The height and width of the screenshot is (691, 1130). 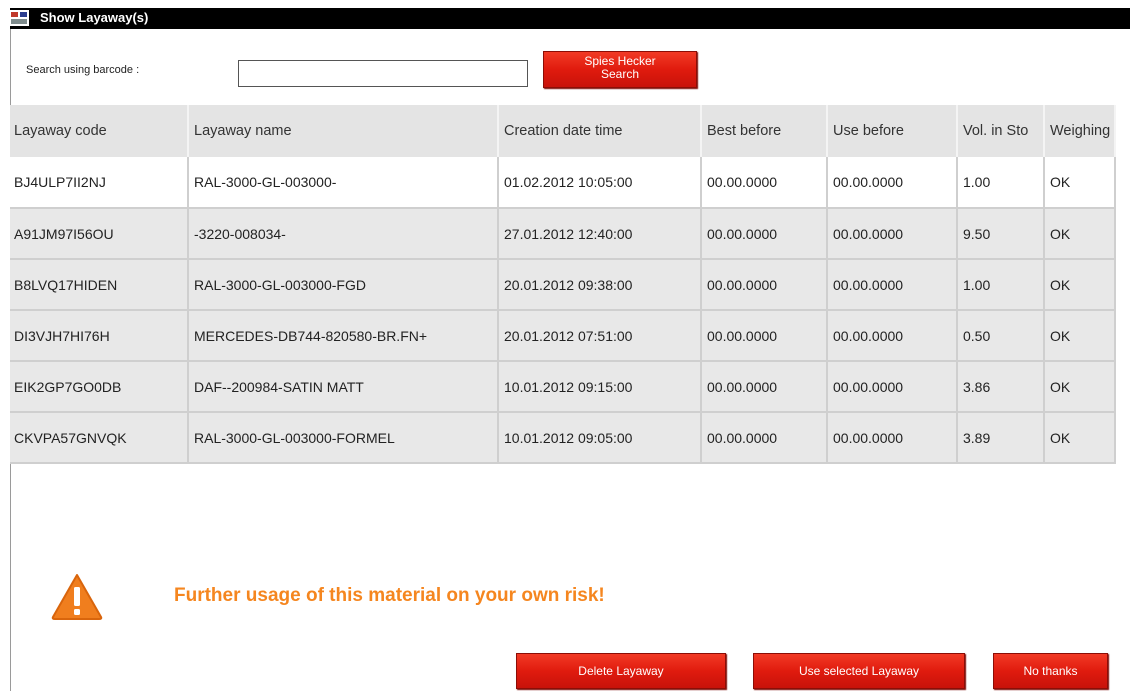 I want to click on warning-triangle-icon, so click(x=77, y=597).